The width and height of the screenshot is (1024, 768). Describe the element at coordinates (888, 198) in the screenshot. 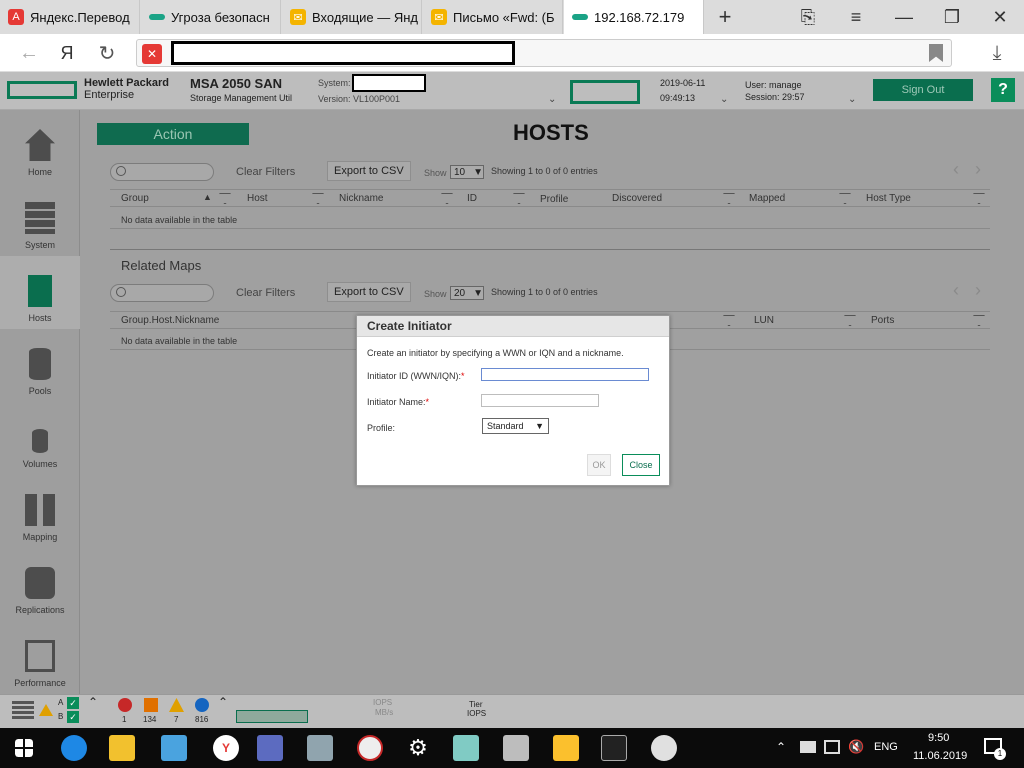

I see `col-host-type: Host Type` at that location.